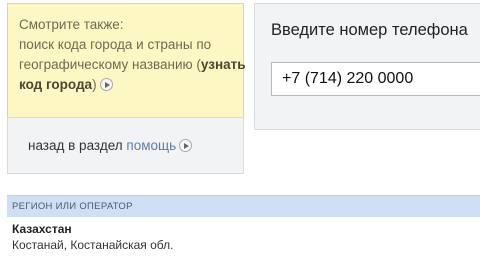  Describe the element at coordinates (126, 85) in the screenshot. I see `see-also-text-line: код города)` at that location.